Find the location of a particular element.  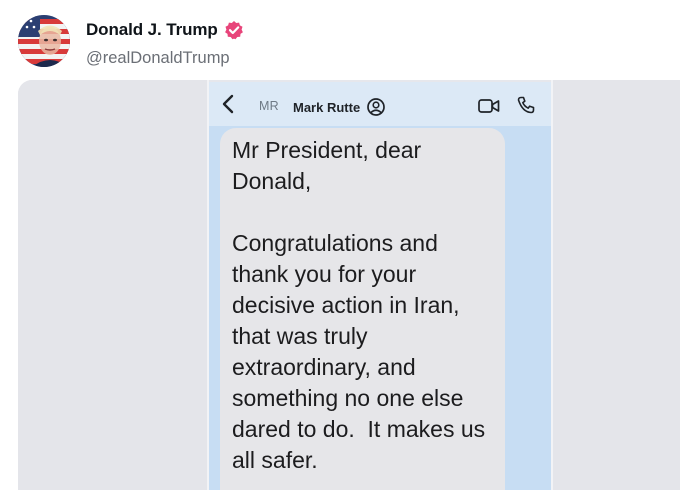

chevron-left-icon is located at coordinates (229, 104).